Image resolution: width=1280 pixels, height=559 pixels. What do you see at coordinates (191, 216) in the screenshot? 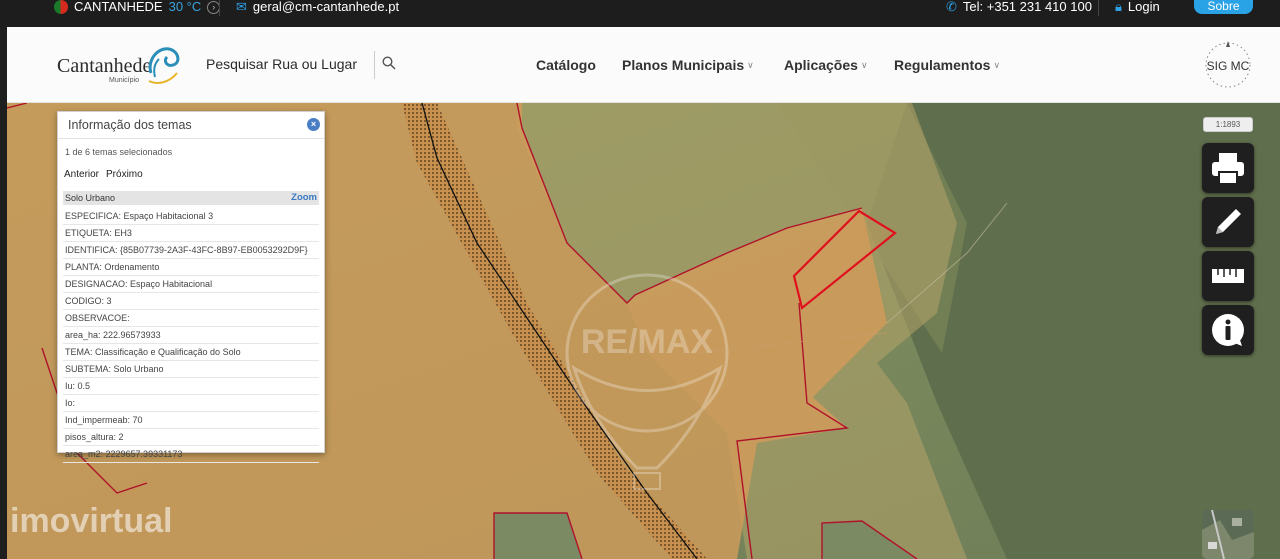
I see `attribute-row: ESPECIFICA: Espaço Habitacional 3` at bounding box center [191, 216].